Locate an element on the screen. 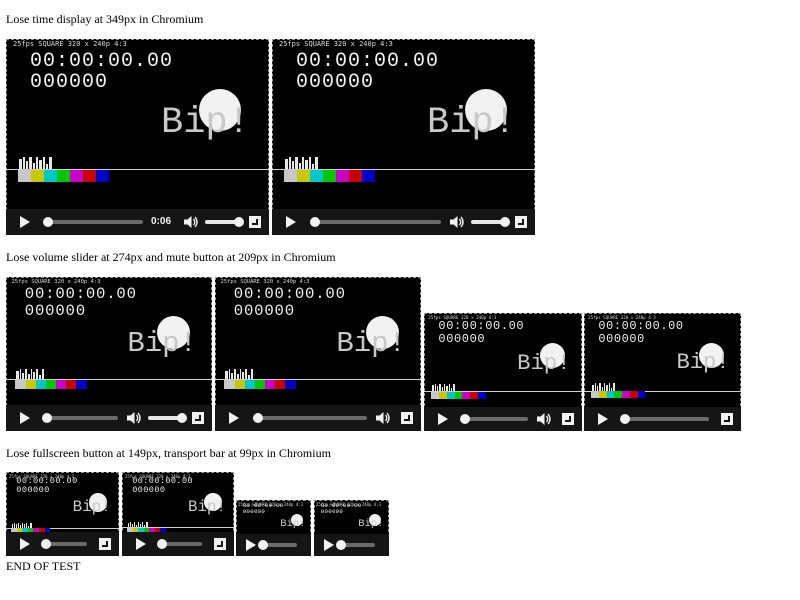 This screenshot has height=600, width=800. media-controls is located at coordinates (62, 544).